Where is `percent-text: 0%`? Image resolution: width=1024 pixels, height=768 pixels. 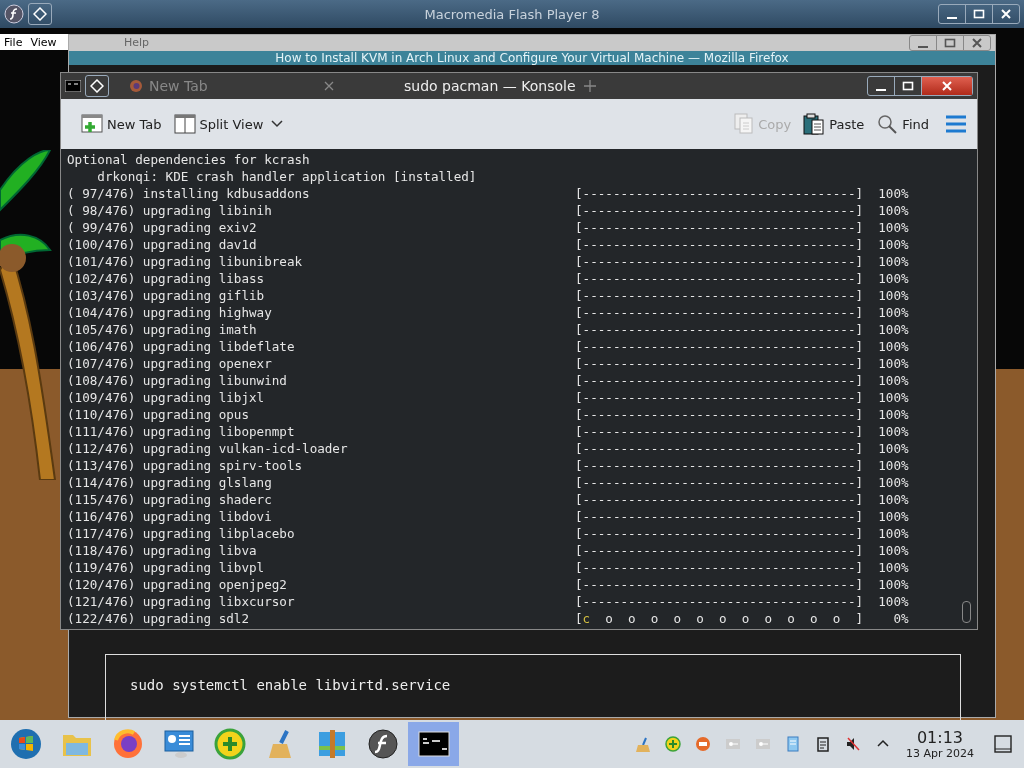
percent-text: 0% is located at coordinates (900, 618).